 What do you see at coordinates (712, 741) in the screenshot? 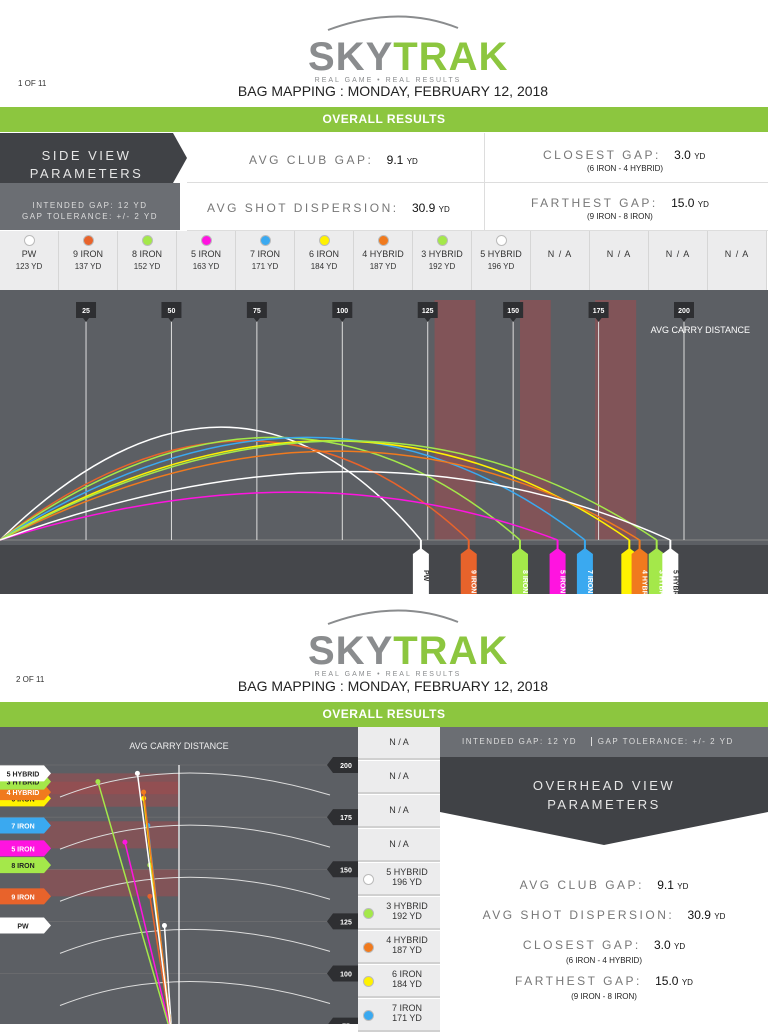
I see `gap-tolerance-value: +/- 2 YD` at bounding box center [712, 741].